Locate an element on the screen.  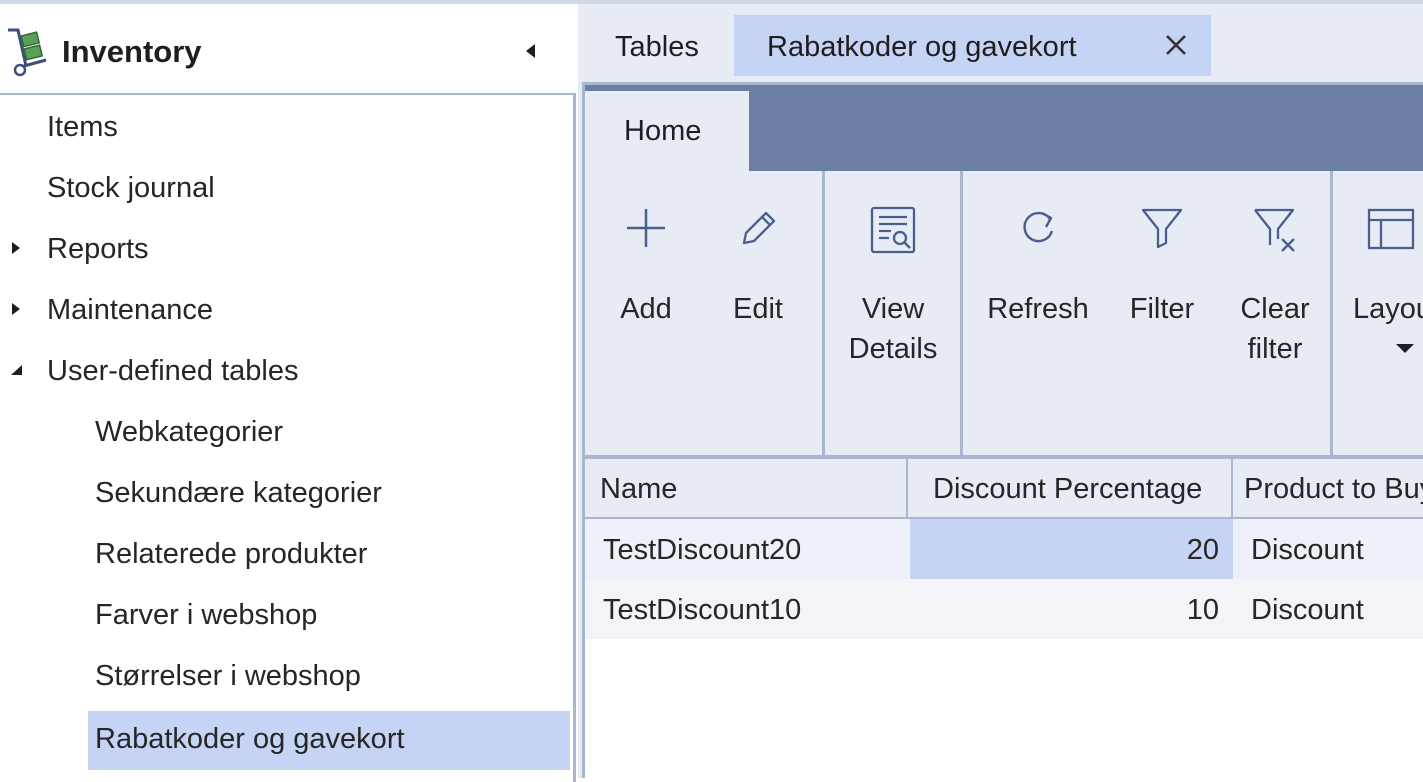
cell-discount-percentage: 10 is located at coordinates (1071, 609).